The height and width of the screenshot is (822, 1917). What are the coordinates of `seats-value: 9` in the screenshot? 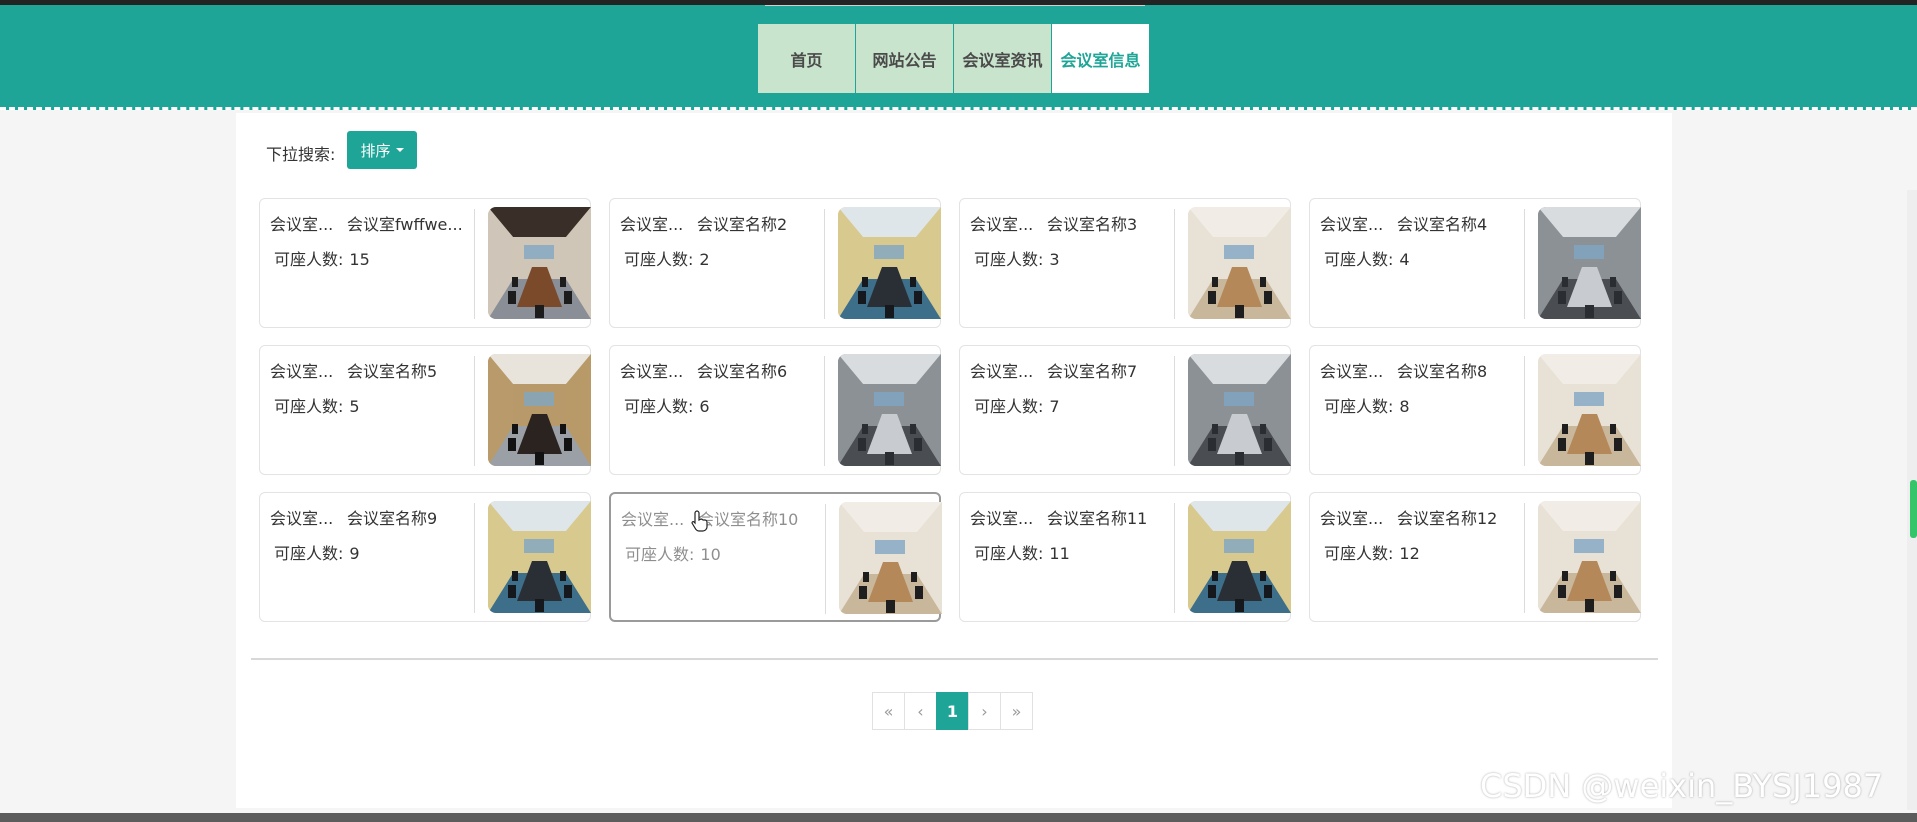 It's located at (354, 553).